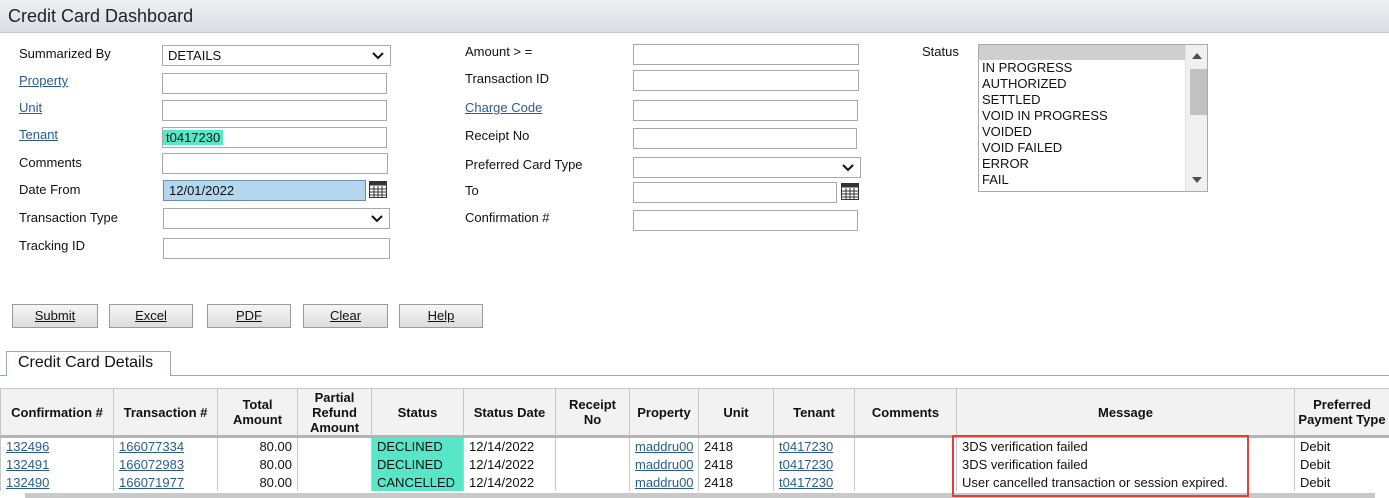 The height and width of the screenshot is (498, 1389). What do you see at coordinates (27, 482) in the screenshot?
I see `confirmation-link: 132490` at bounding box center [27, 482].